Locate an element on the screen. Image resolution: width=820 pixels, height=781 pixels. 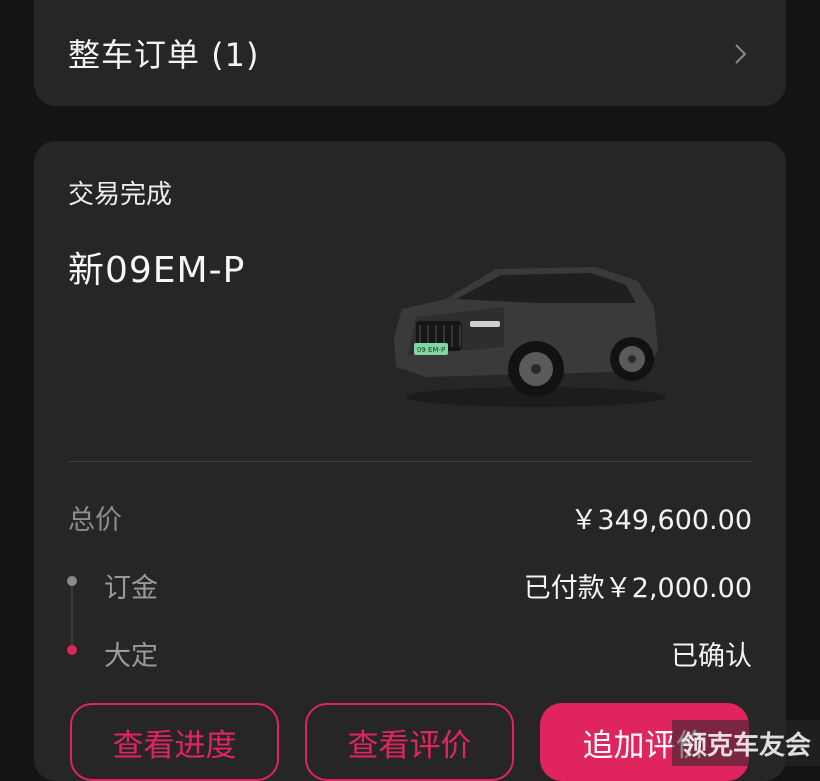
timeline-dot-final is located at coordinates (72, 650).